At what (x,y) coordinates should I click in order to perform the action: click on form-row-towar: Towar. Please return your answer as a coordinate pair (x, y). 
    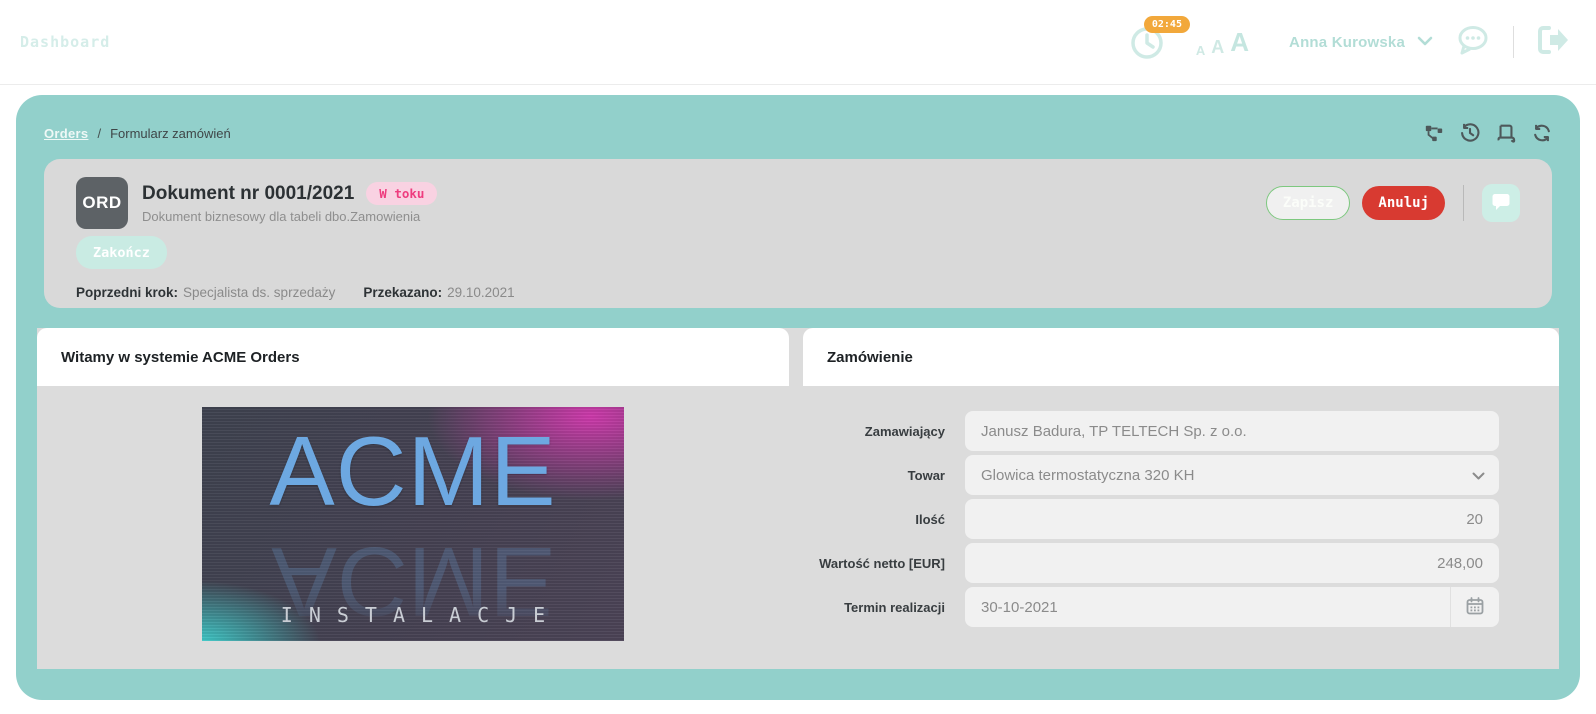
    Looking at the image, I should click on (1151, 475).